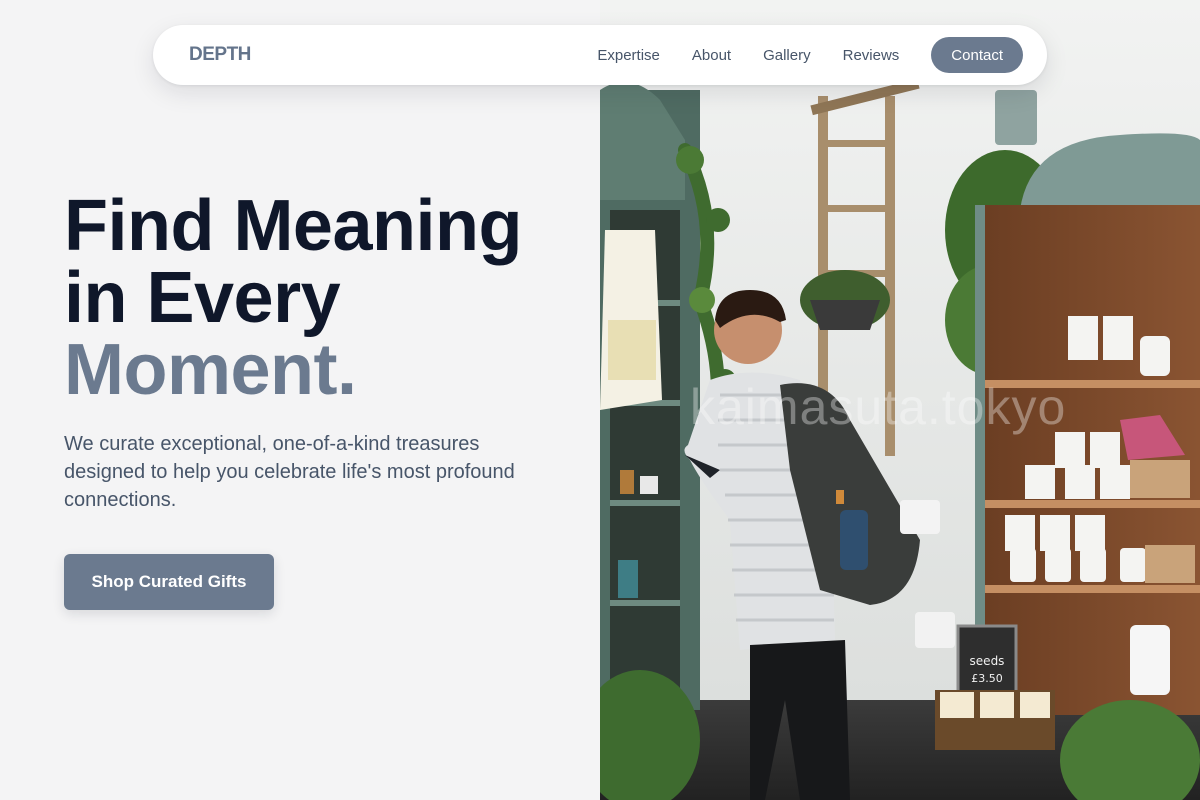  What do you see at coordinates (293, 226) in the screenshot?
I see `headline-line-1: Find Meaning` at bounding box center [293, 226].